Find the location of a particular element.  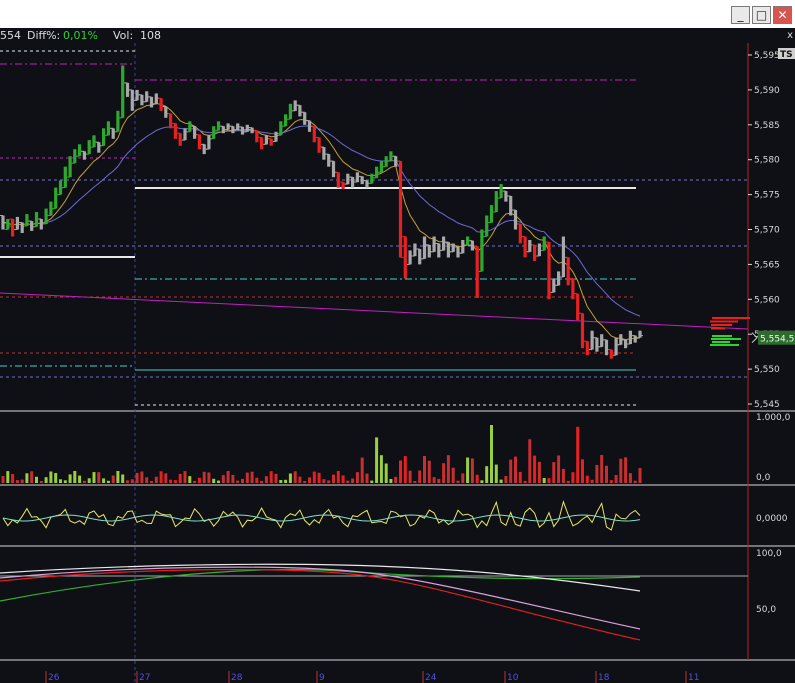

close-button: ✕ is located at coordinates (782, 15).